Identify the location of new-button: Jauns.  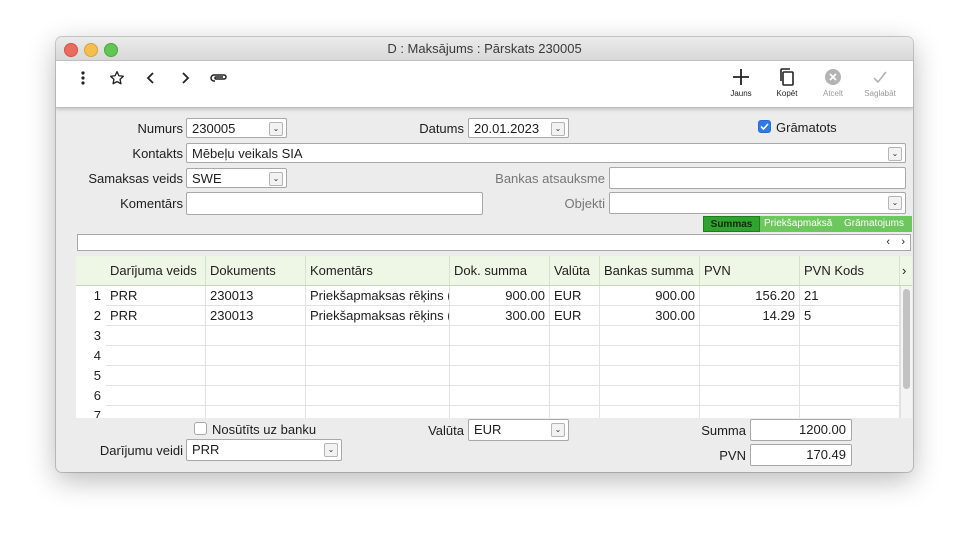
(741, 82).